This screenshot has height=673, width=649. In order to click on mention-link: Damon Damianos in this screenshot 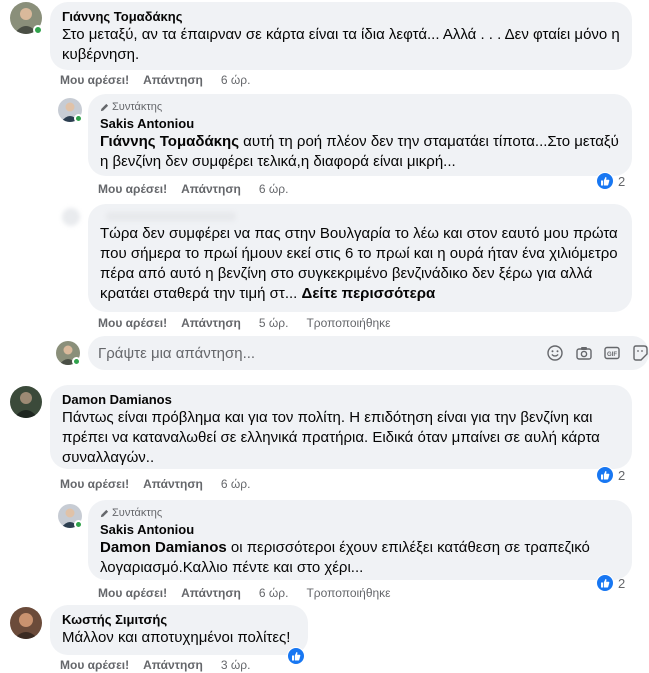, I will do `click(163, 547)`.